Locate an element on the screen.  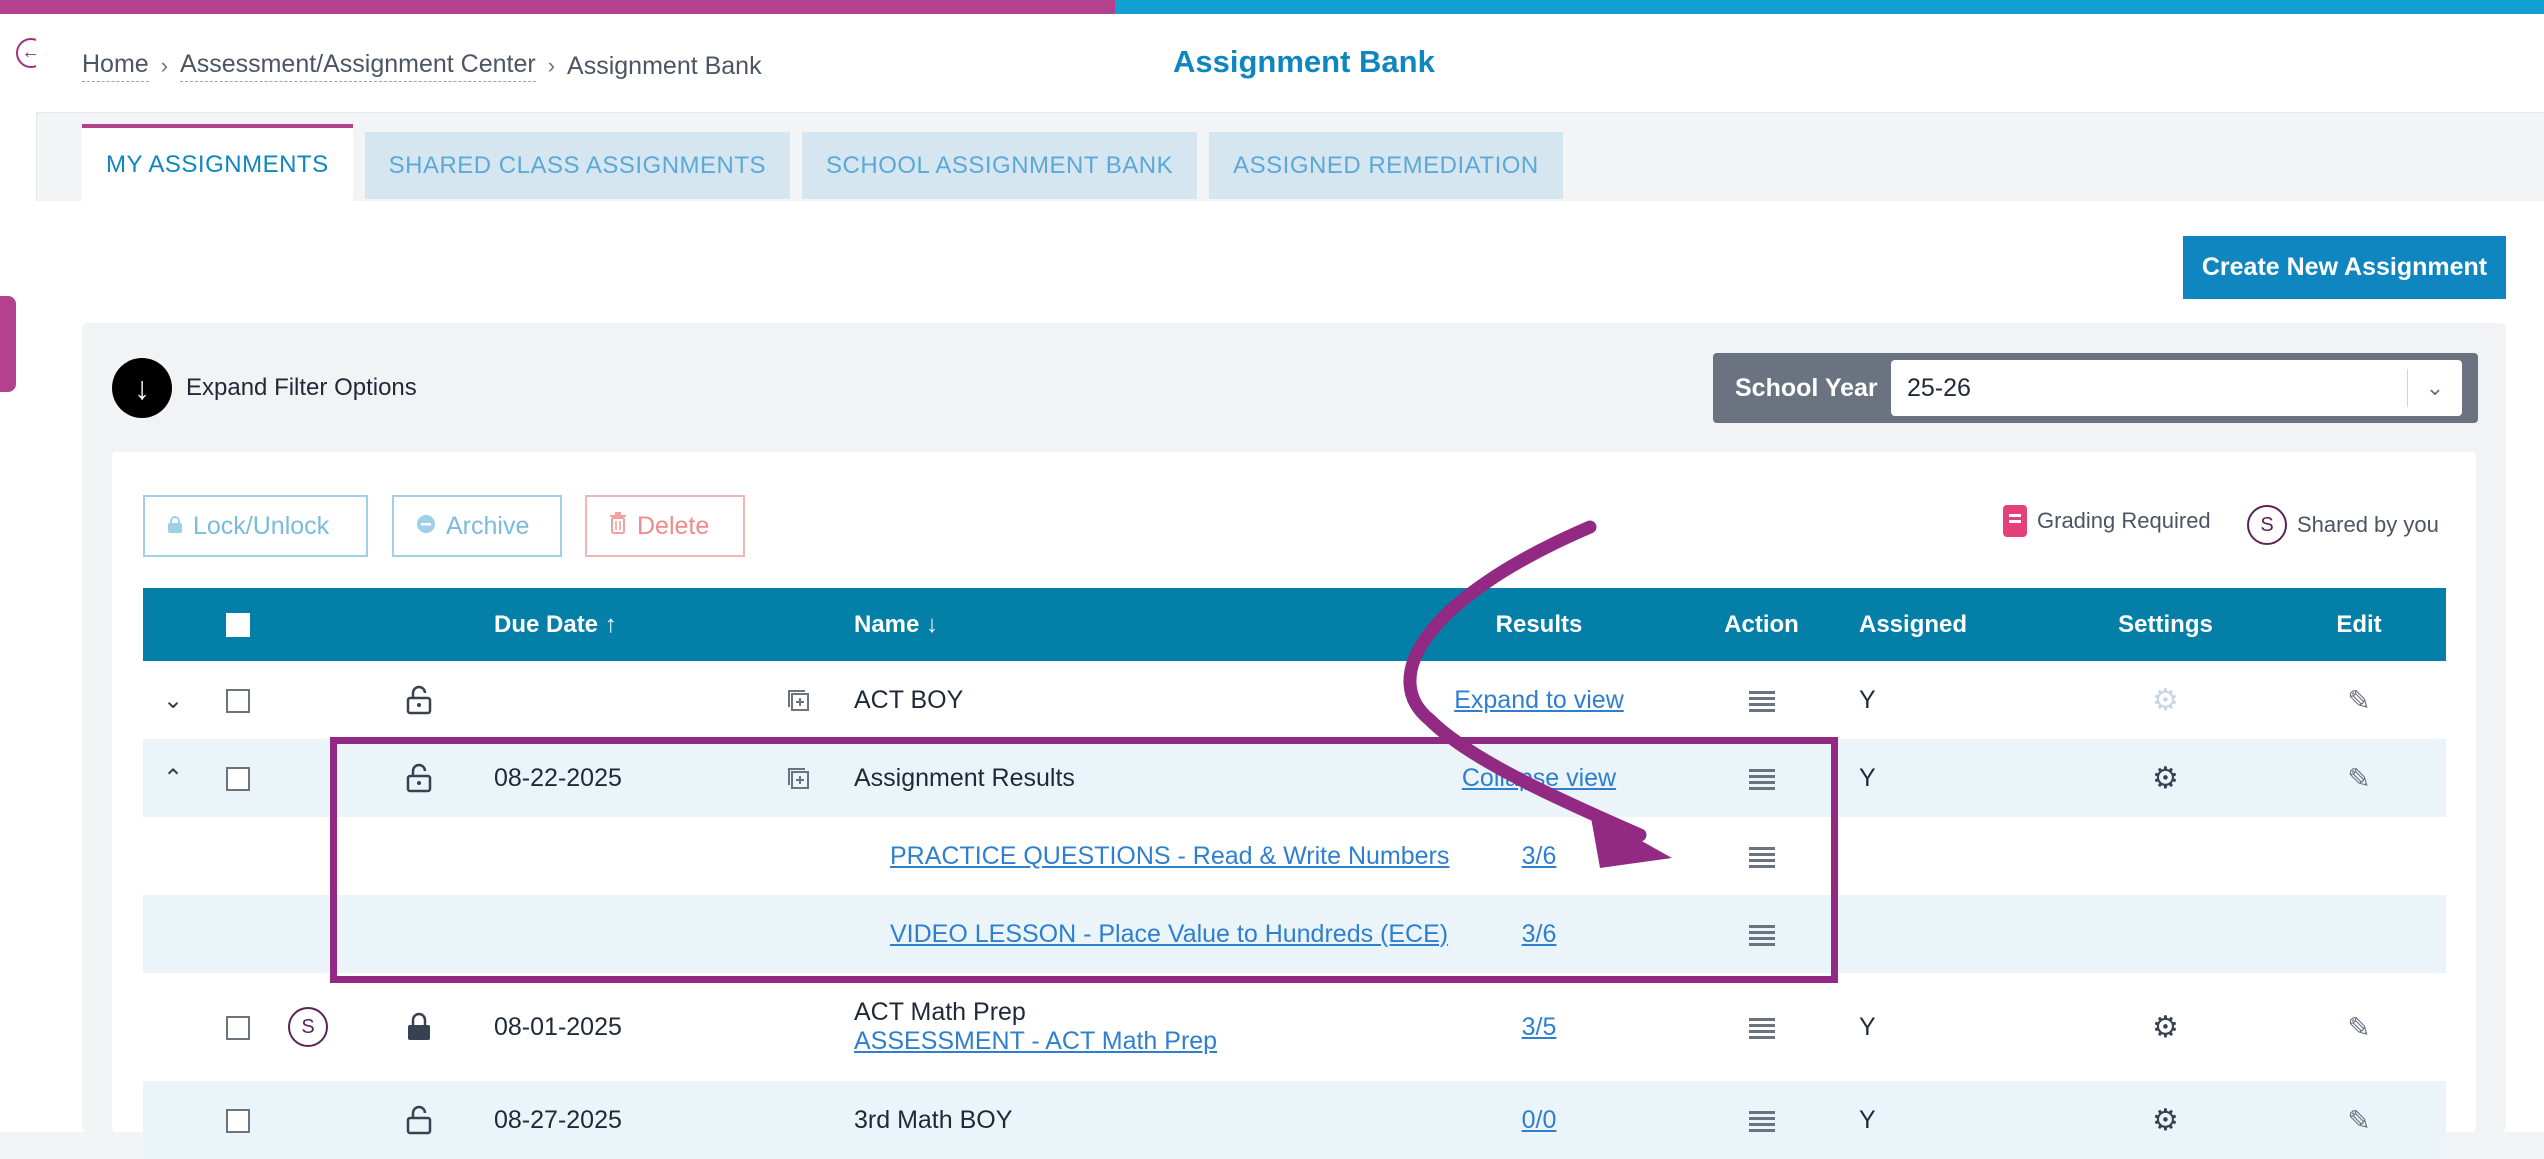
due-date-cell: 08-27-2025 is located at coordinates (618, 1120).